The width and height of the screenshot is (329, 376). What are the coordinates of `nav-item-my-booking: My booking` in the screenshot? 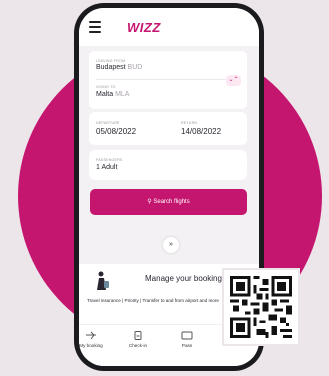 It's located at (95, 339).